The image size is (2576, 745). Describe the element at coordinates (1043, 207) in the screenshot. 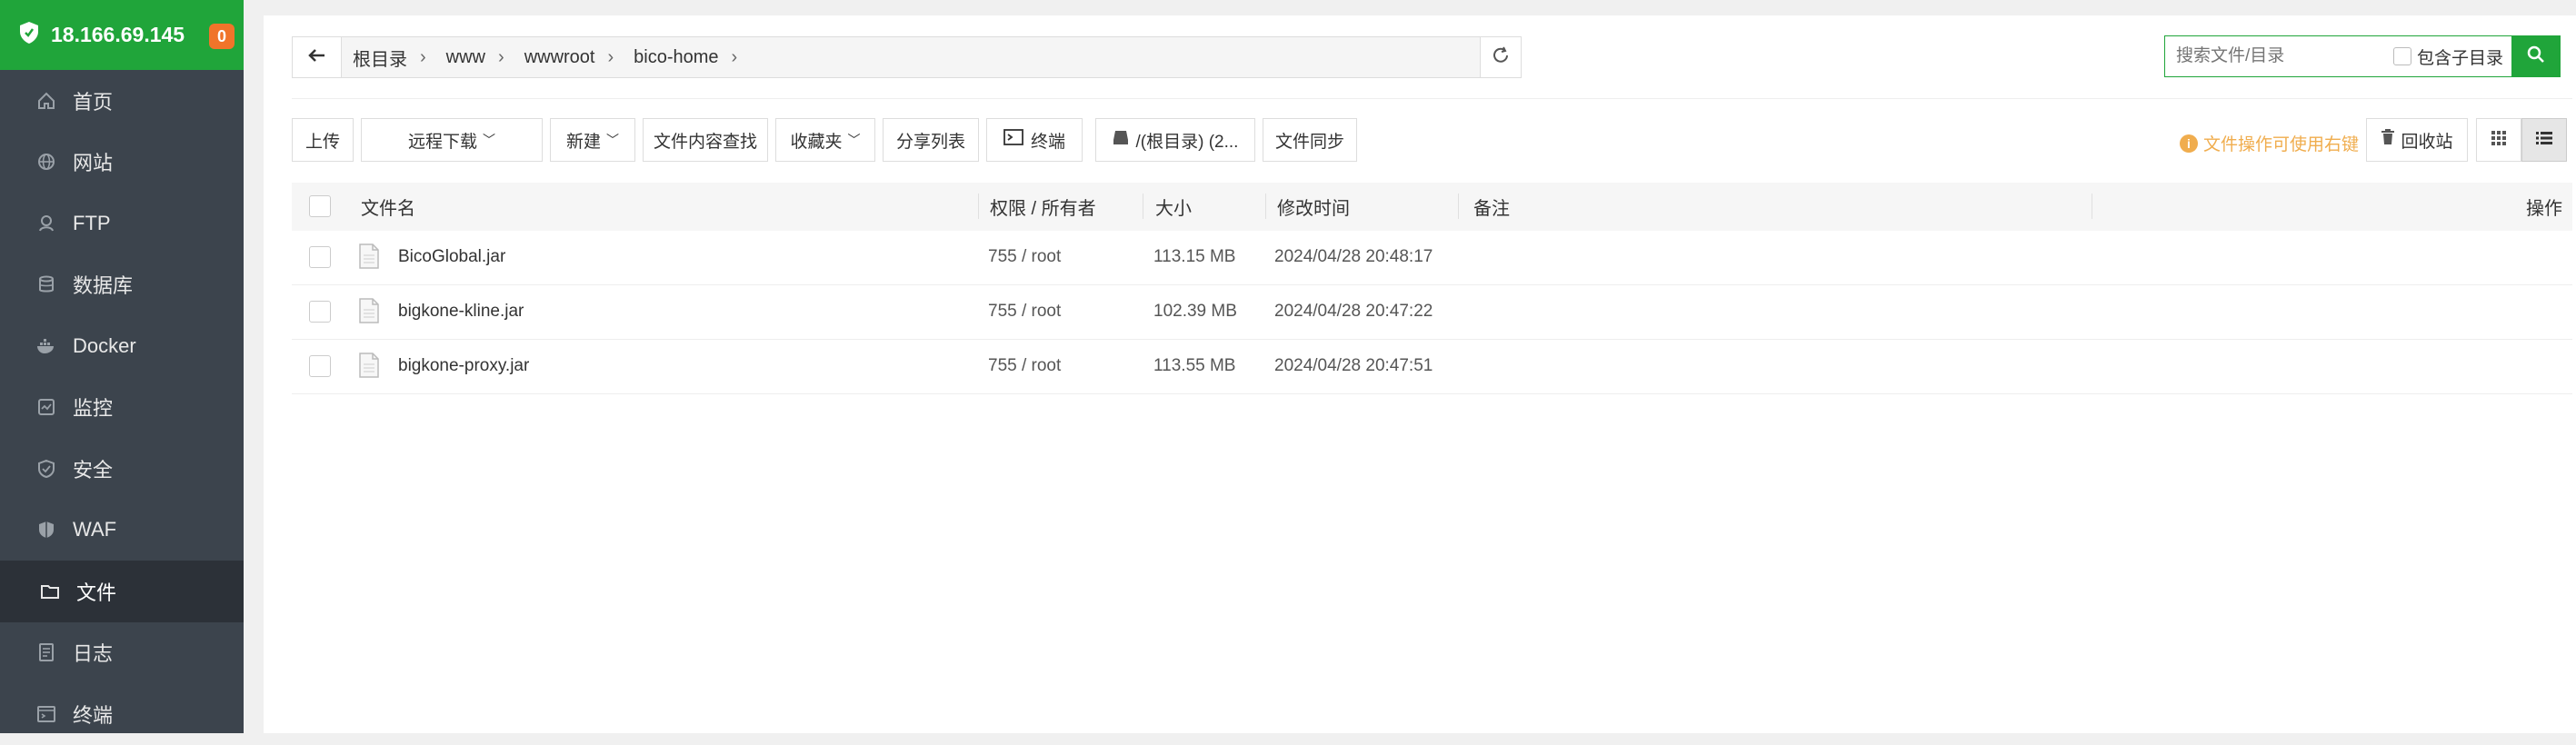

I see `header-permission: 权限 / 所有者` at that location.